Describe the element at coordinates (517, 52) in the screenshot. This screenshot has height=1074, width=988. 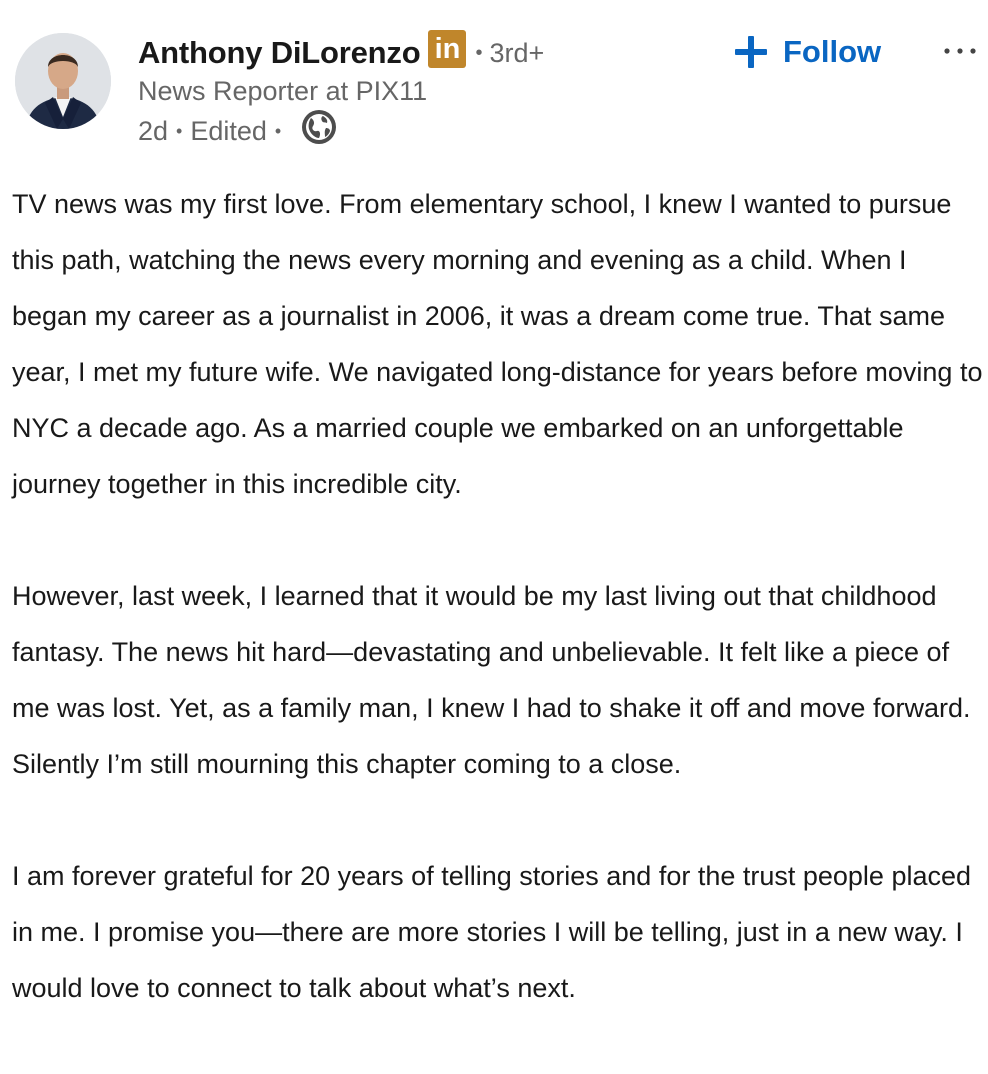
I see `connection-degree: 3rd+` at that location.